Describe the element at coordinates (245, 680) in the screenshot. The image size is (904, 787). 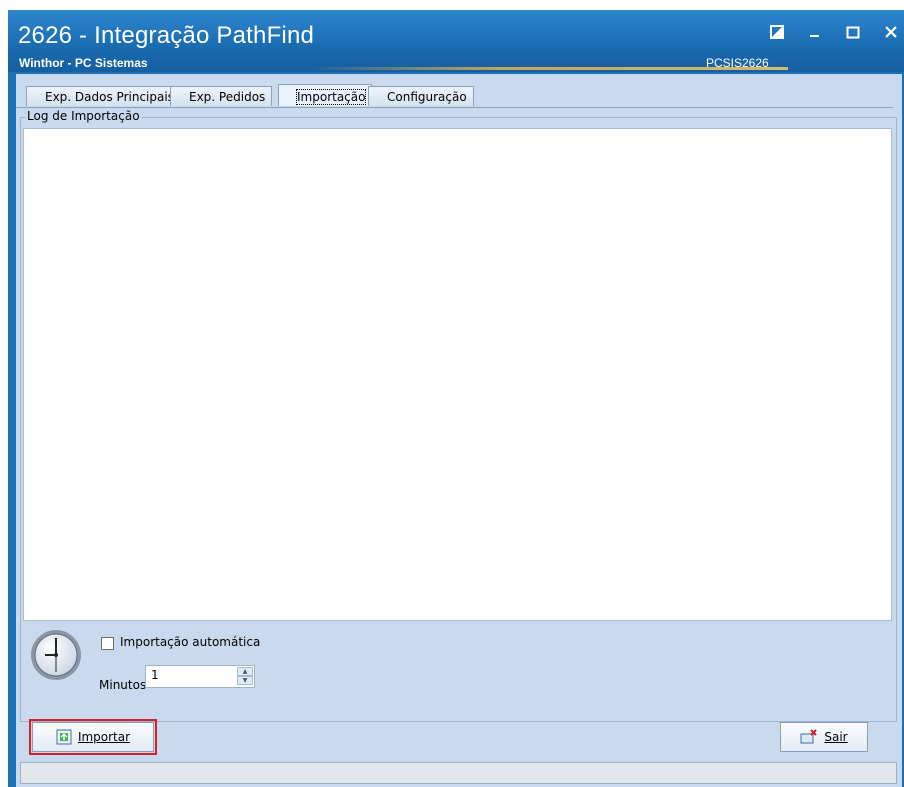
I see `spin-down-icon: ▼` at that location.